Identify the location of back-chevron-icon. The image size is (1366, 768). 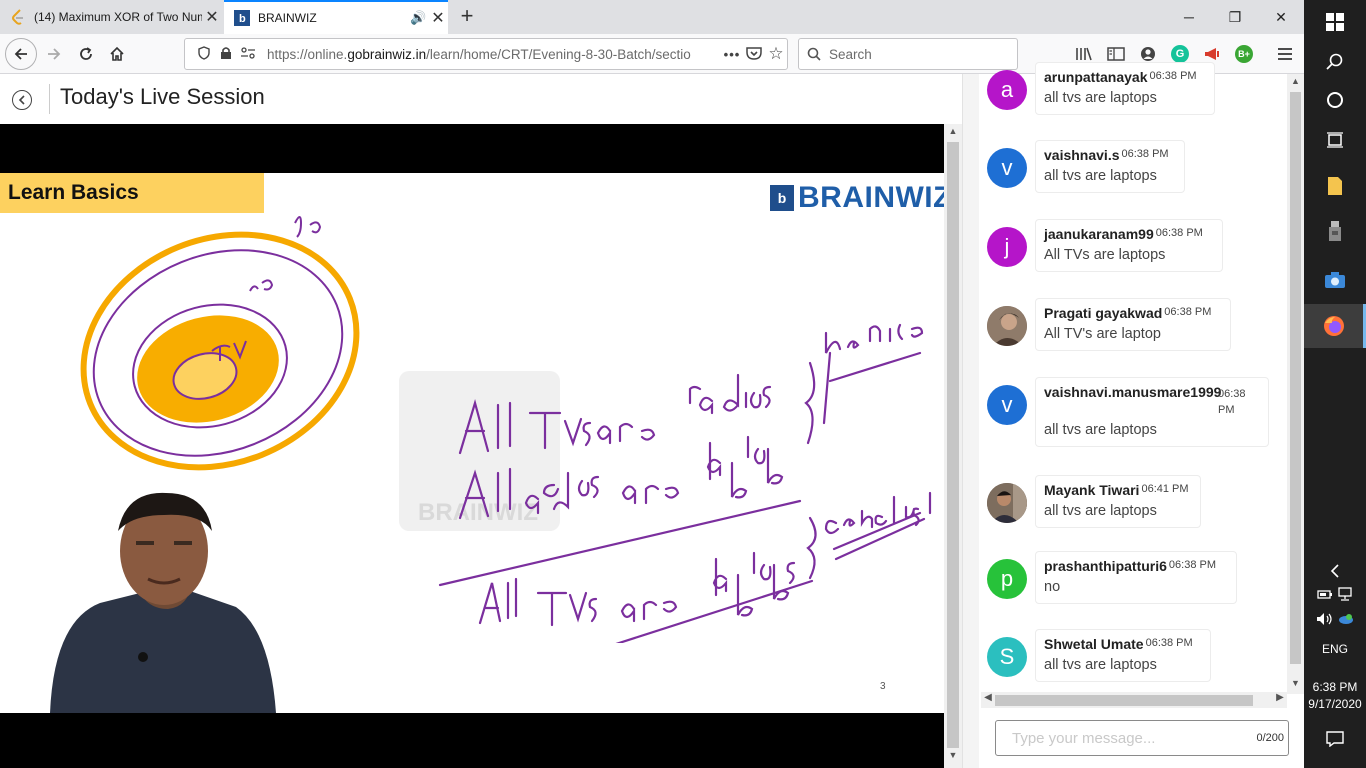
(22, 100).